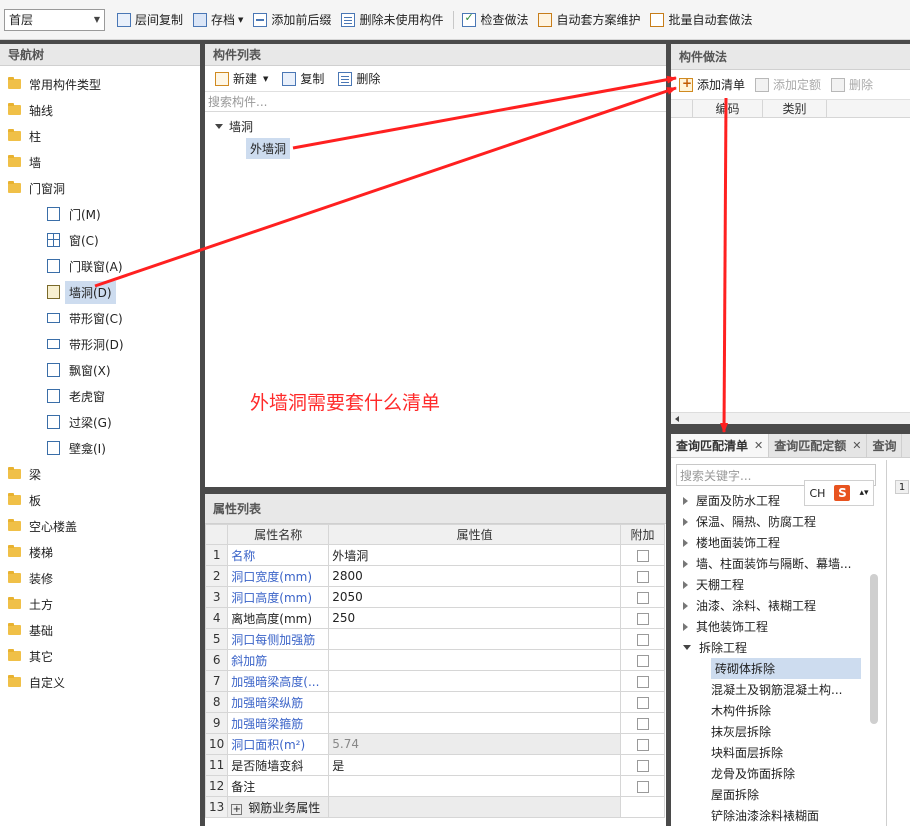  Describe the element at coordinates (362, 79) in the screenshot. I see `delete-button: 删除` at that location.